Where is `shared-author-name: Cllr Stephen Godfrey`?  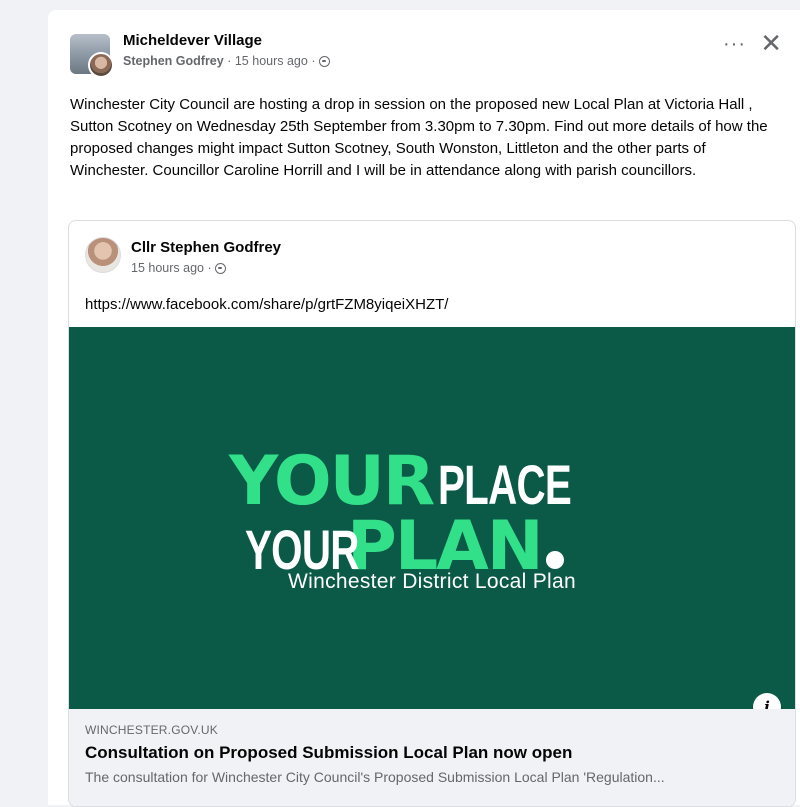 shared-author-name: Cllr Stephen Godfrey is located at coordinates (206, 247).